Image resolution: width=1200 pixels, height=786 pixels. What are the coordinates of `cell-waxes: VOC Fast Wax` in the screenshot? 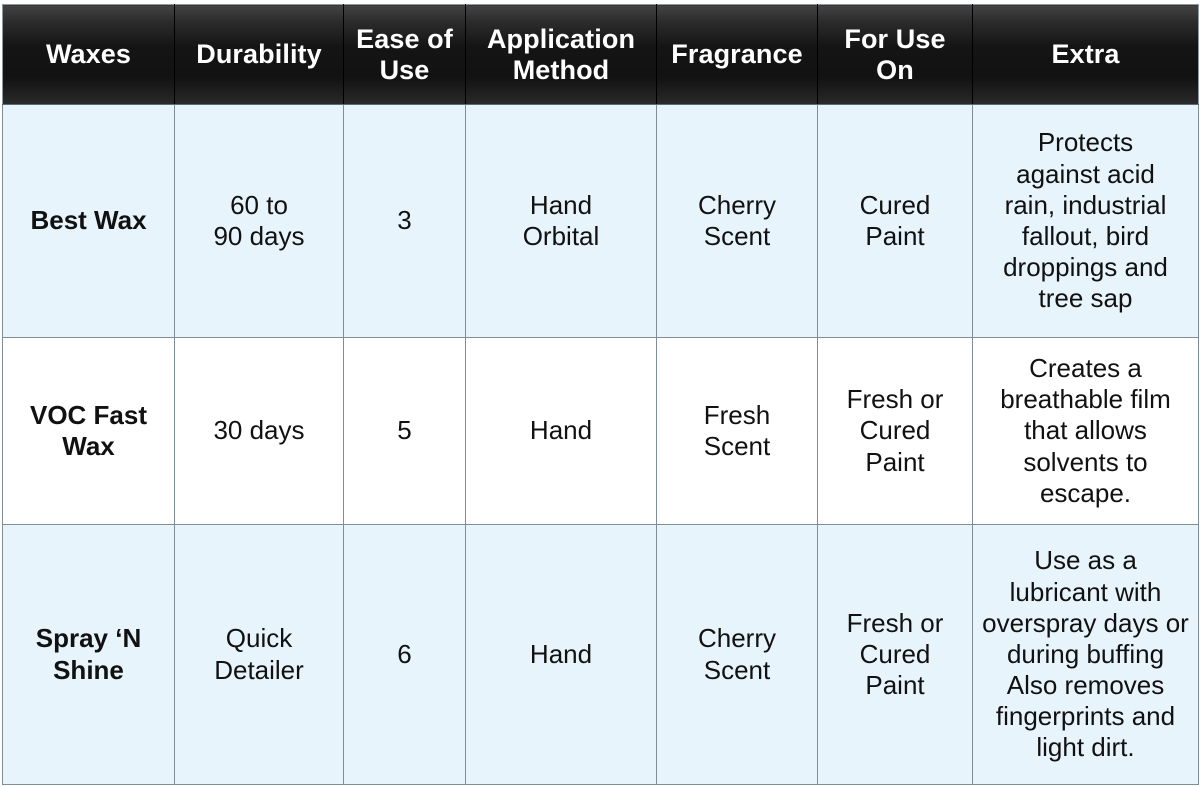 It's located at (88, 431).